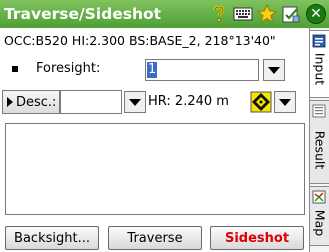 The height and width of the screenshot is (252, 329). I want to click on checklist-icon, so click(291, 14).